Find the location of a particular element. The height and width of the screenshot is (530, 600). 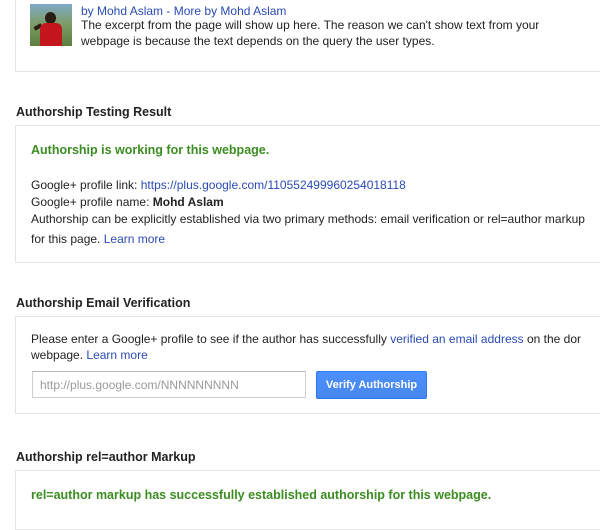

verified-email-link: verified an email address is located at coordinates (456, 339).